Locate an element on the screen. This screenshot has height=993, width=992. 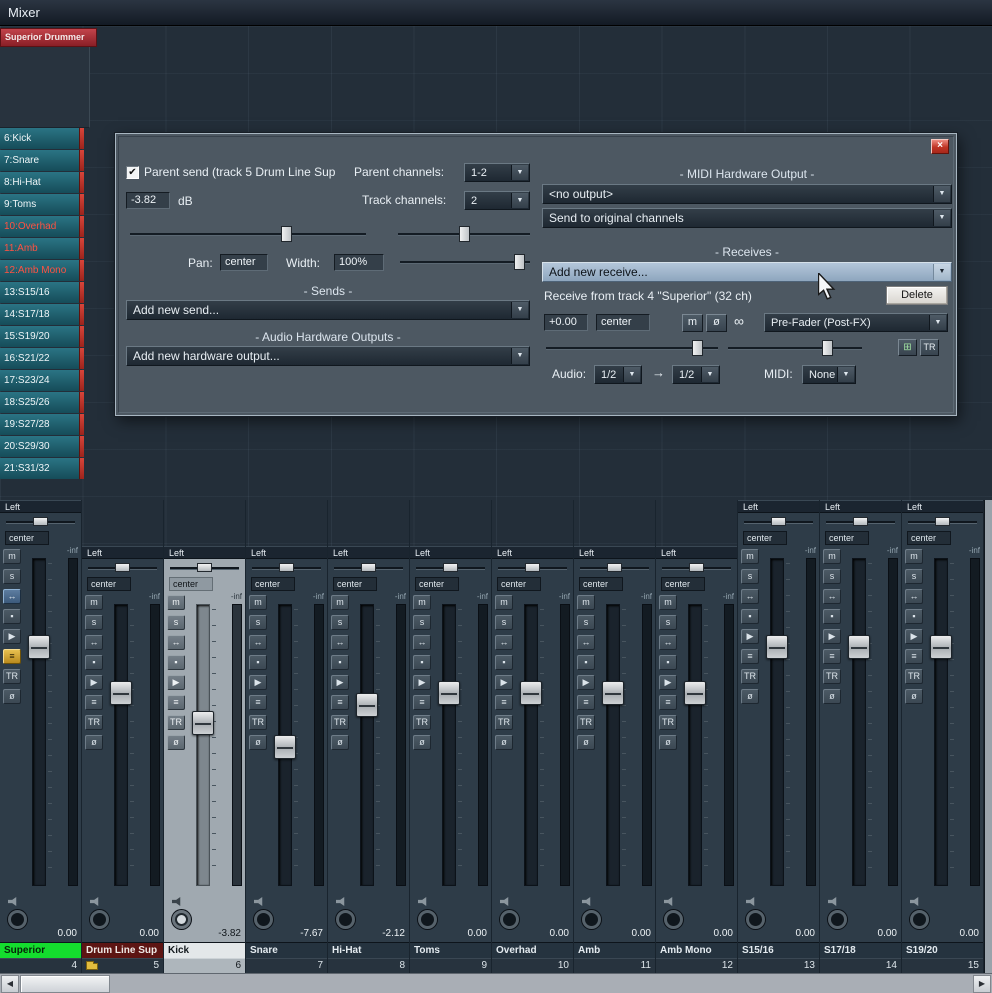
track-list-item: 7:Snare is located at coordinates (42, 160).